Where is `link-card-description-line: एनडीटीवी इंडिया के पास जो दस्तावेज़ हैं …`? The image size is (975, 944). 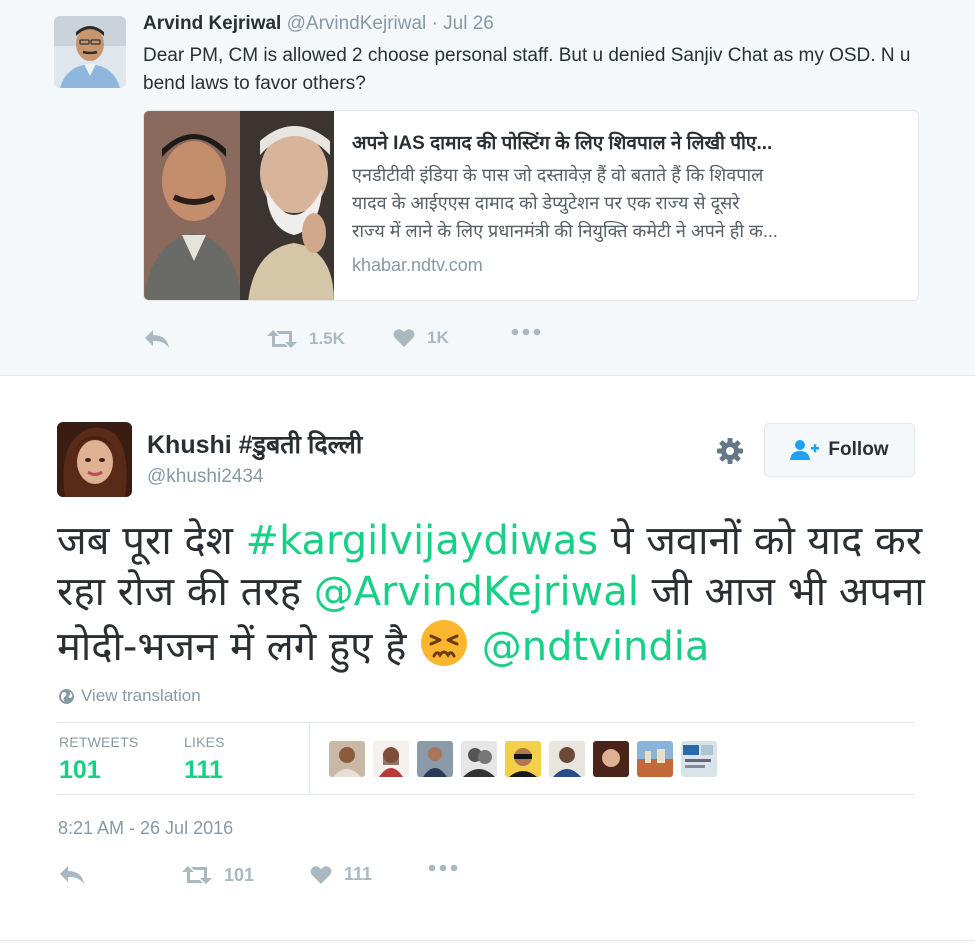 link-card-description-line: एनडीटीवी इंडिया के पास जो दस्तावेज़ हैं … is located at coordinates (558, 175).